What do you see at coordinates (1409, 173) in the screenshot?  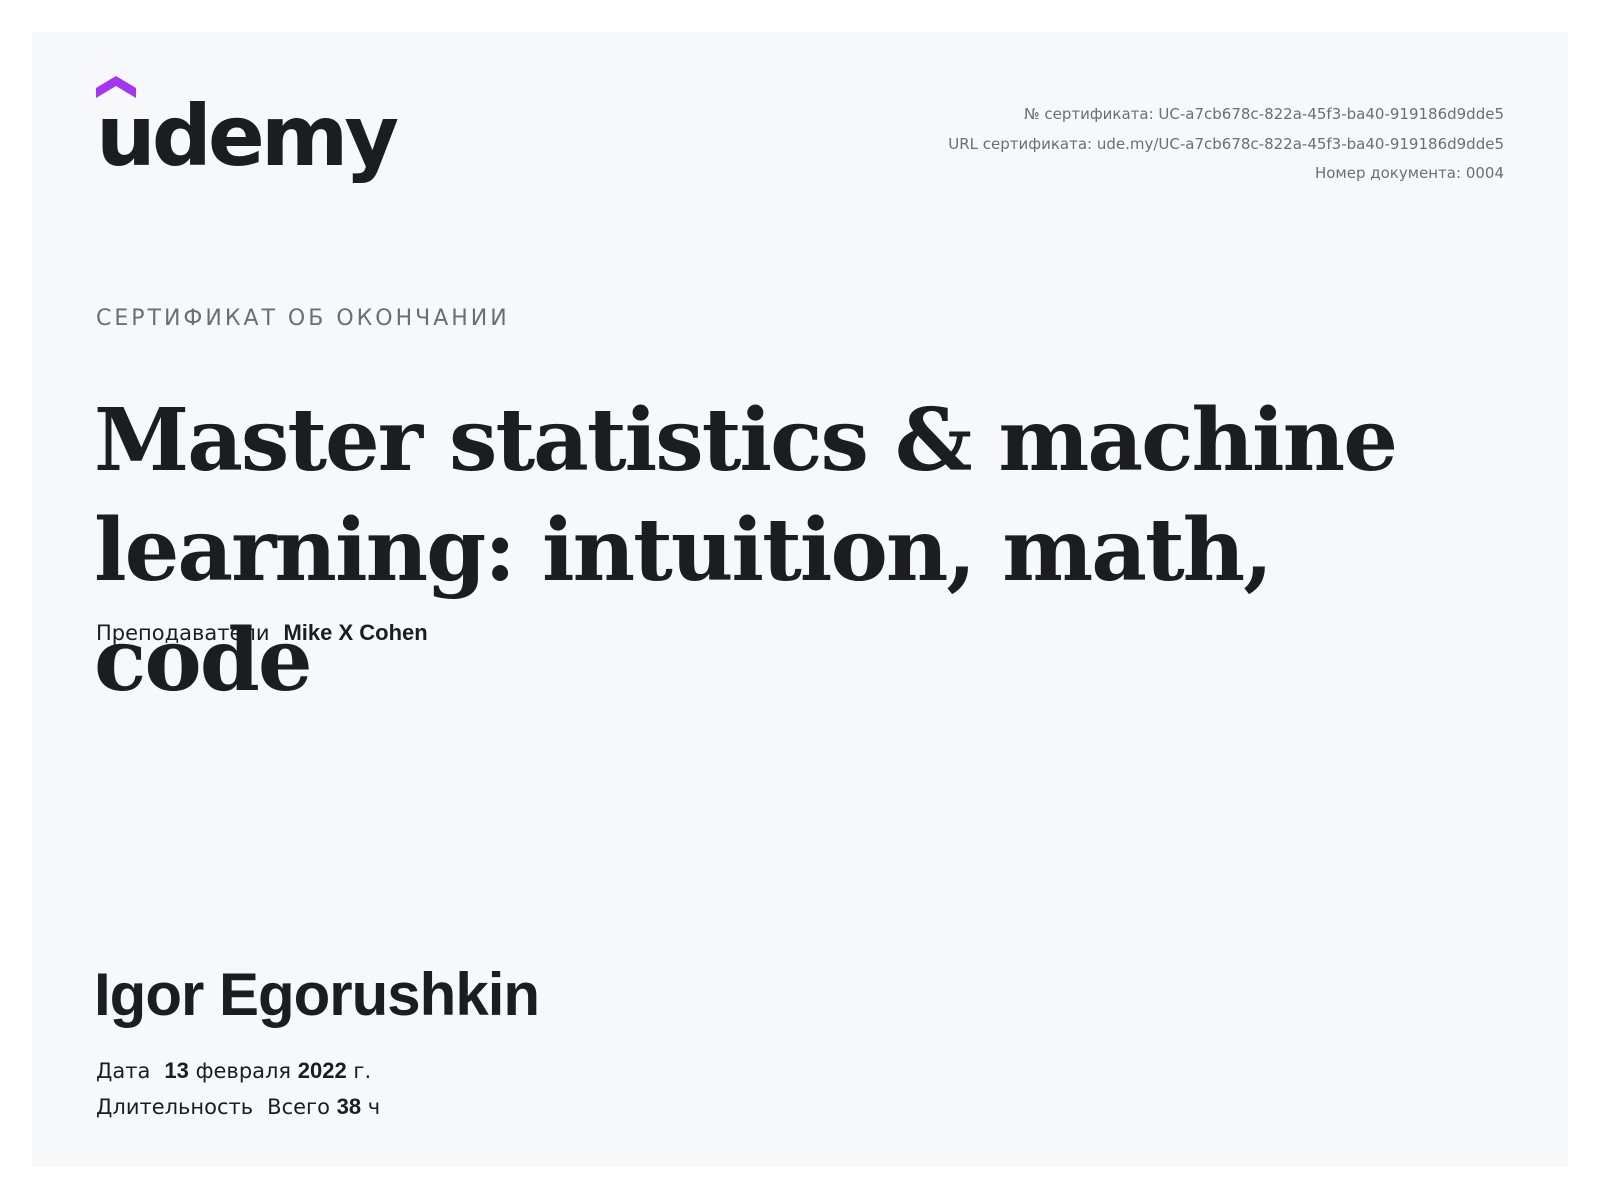 I see `document-number: Номер документа: 0004` at bounding box center [1409, 173].